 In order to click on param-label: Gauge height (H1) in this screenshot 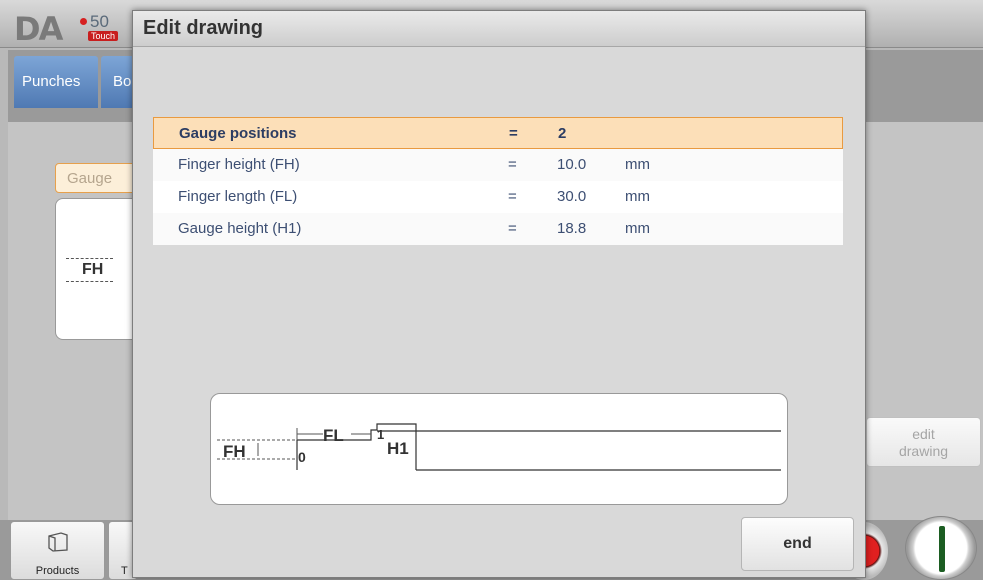, I will do `click(240, 228)`.